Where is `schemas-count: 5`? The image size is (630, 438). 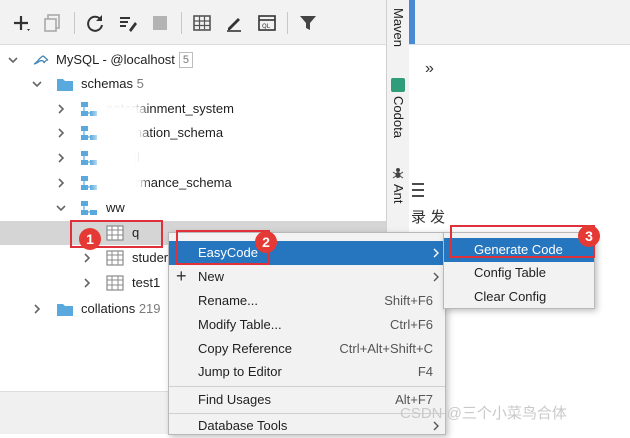
schemas-count: 5 is located at coordinates (140, 83).